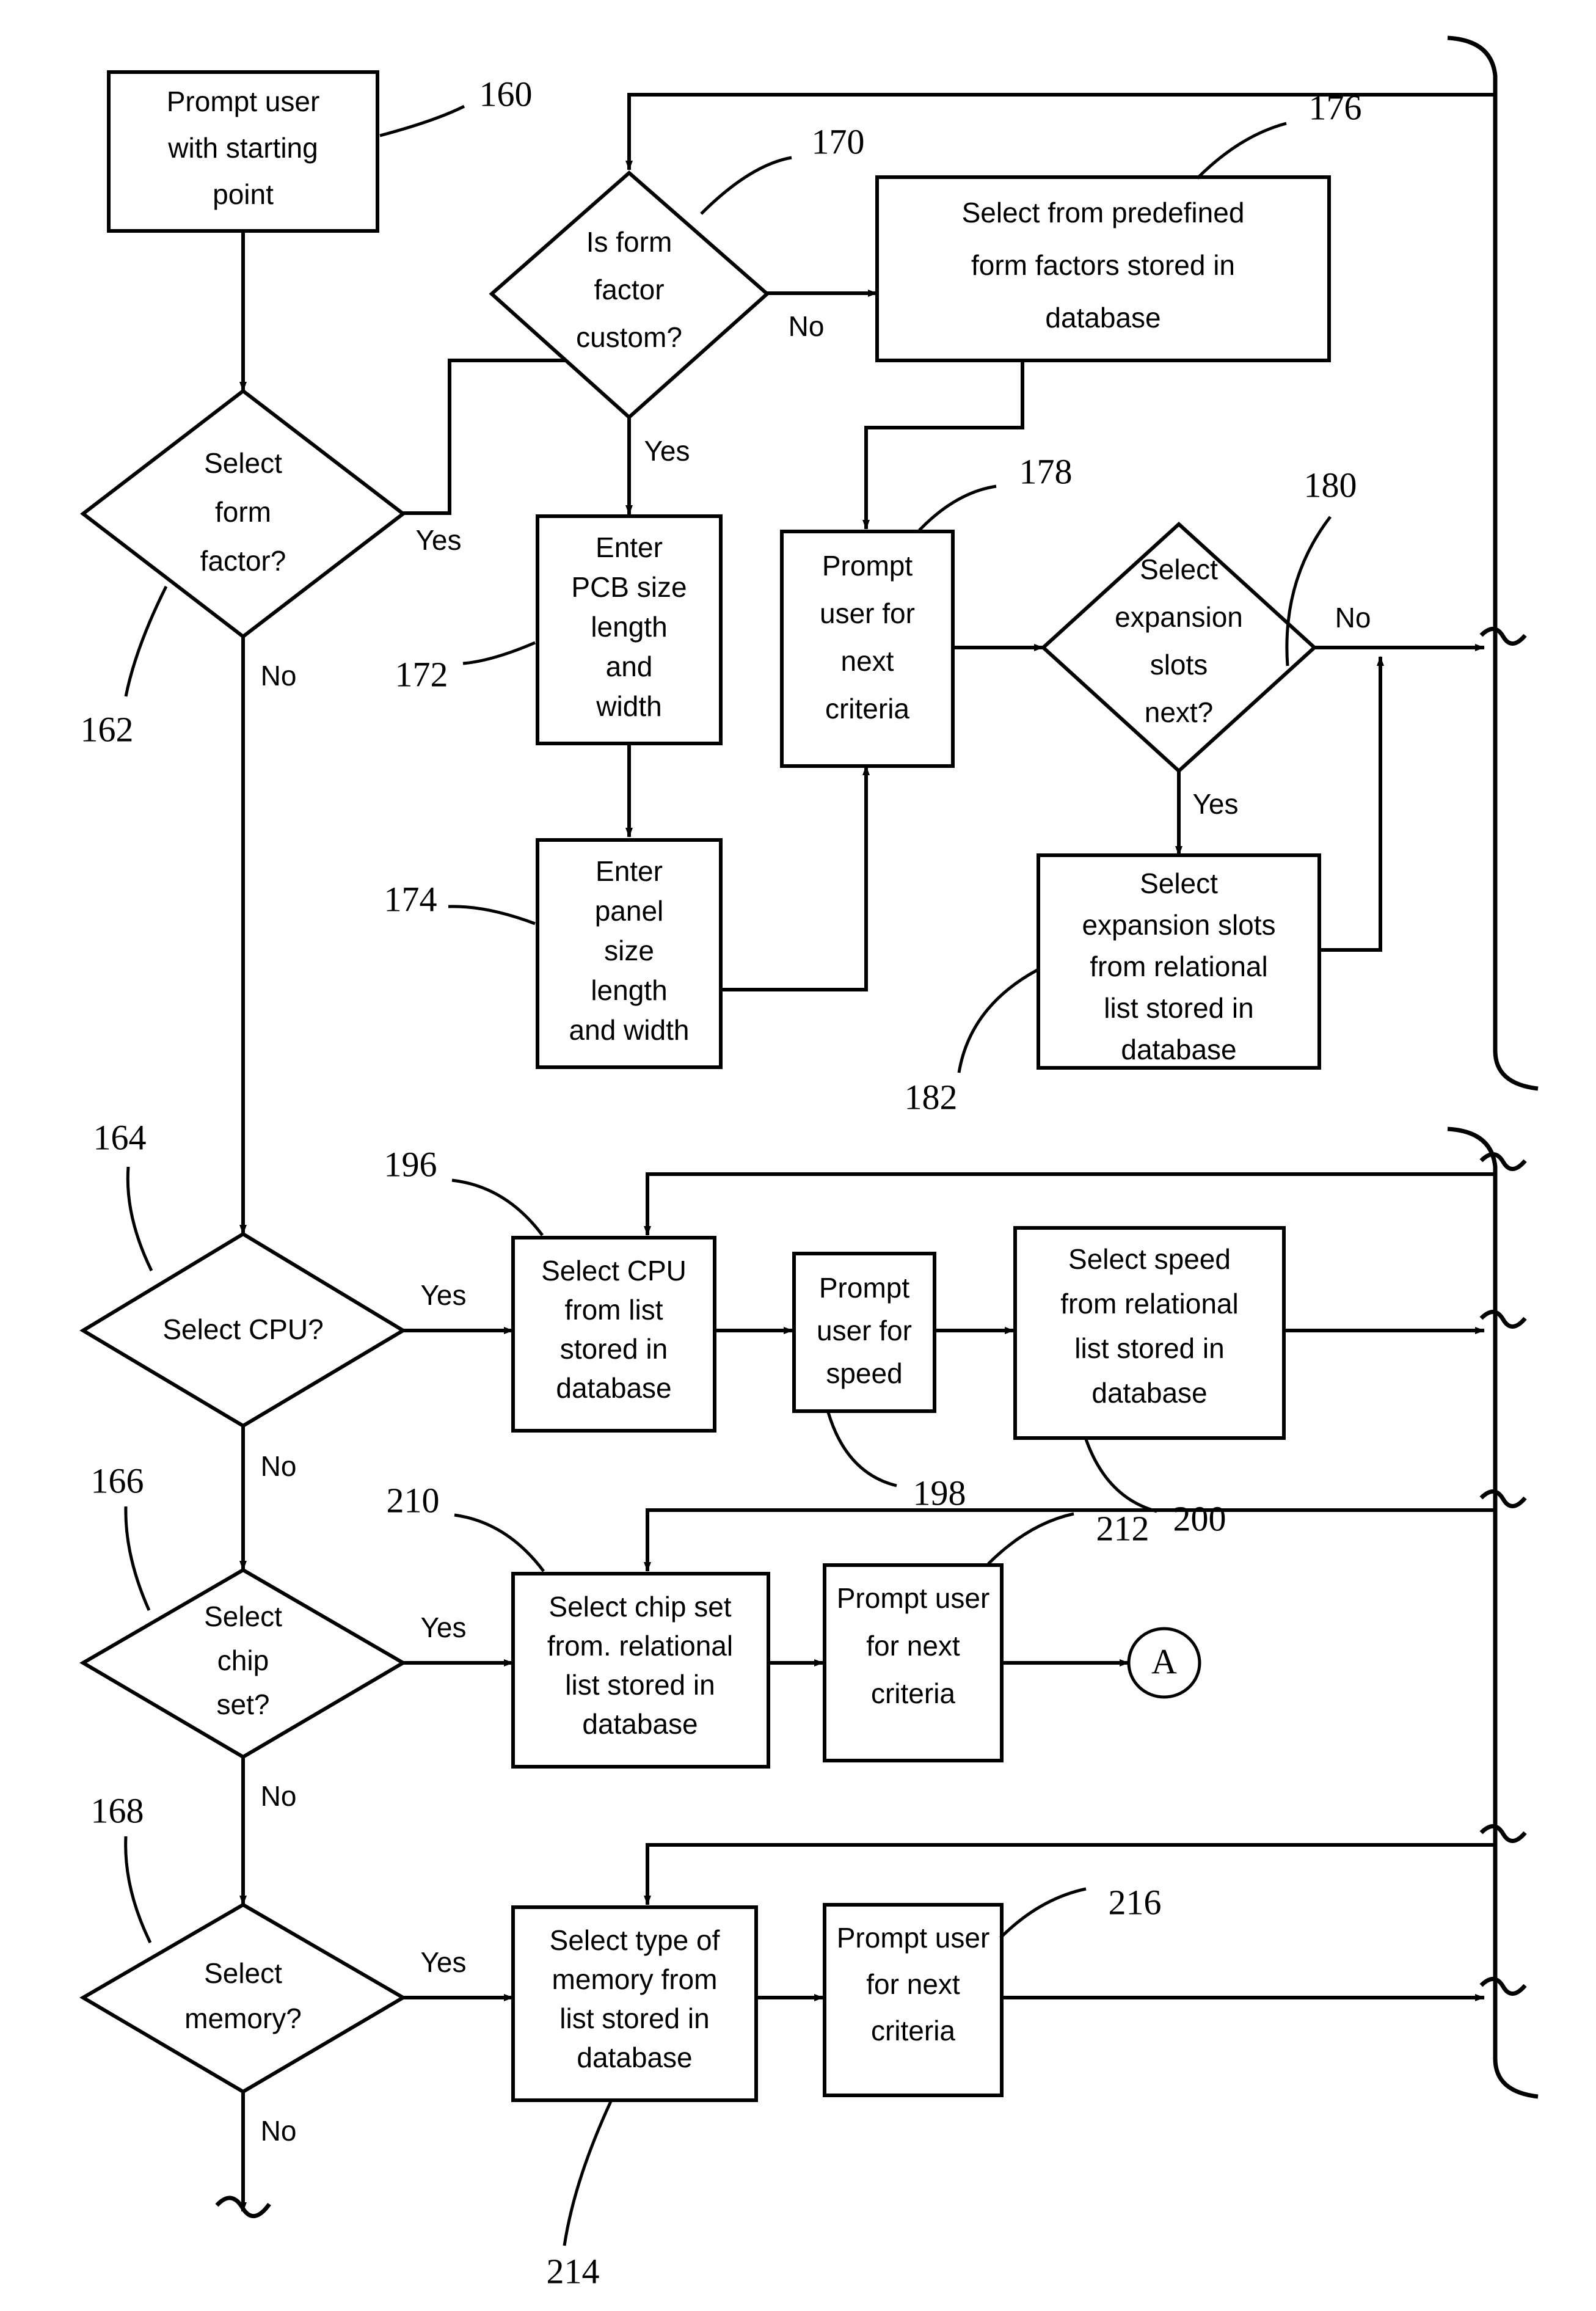 Image resolution: width=1596 pixels, height=2311 pixels. I want to click on edge-label-chipset-no: No, so click(279, 1796).